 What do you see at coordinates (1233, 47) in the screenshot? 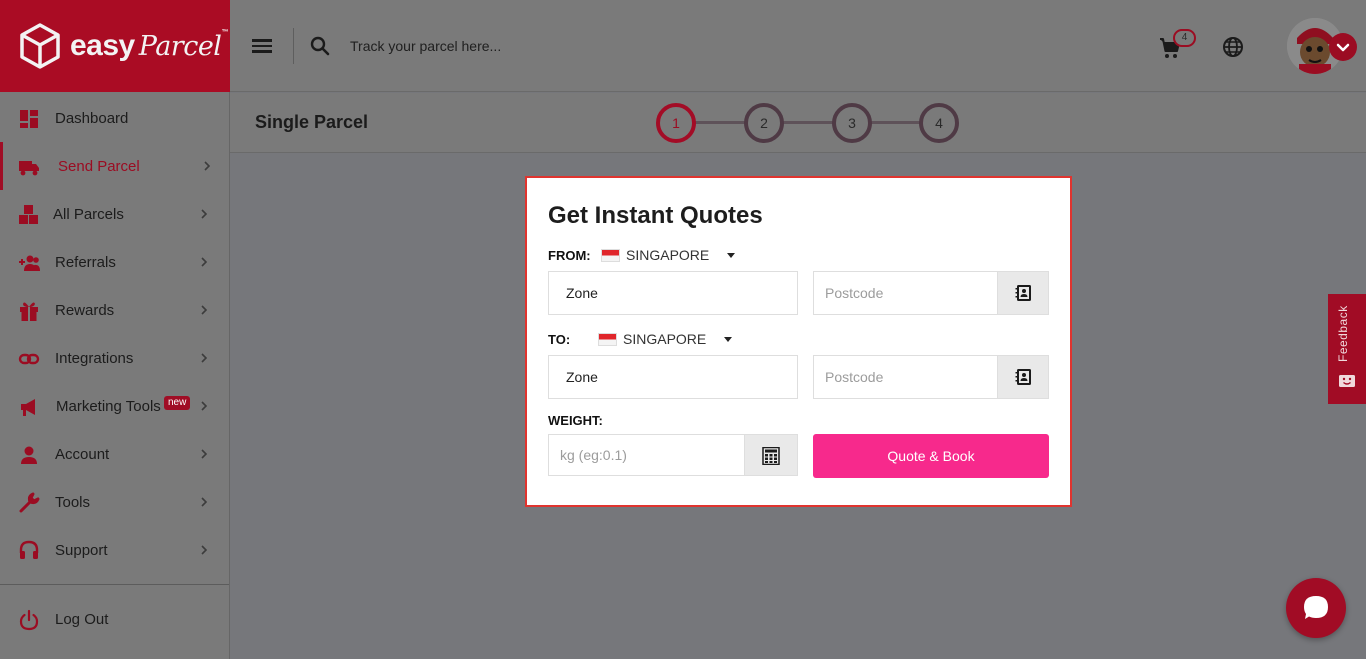
I see `globe-icon` at bounding box center [1233, 47].